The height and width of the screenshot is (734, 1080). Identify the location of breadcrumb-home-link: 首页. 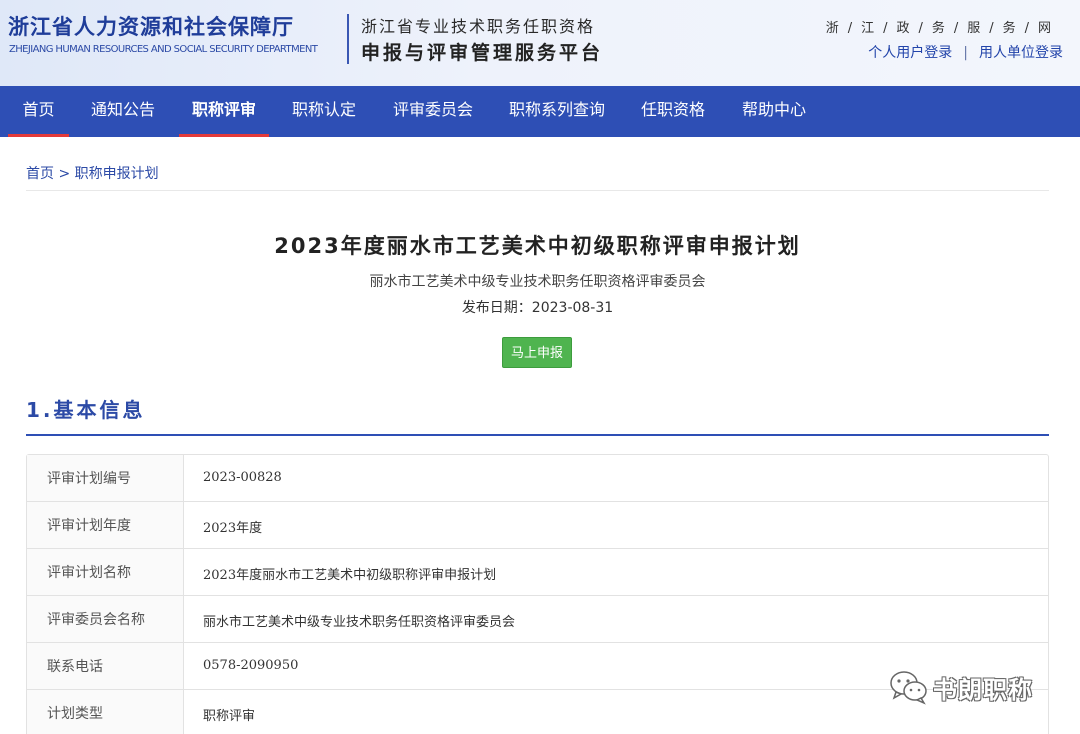
(40, 174).